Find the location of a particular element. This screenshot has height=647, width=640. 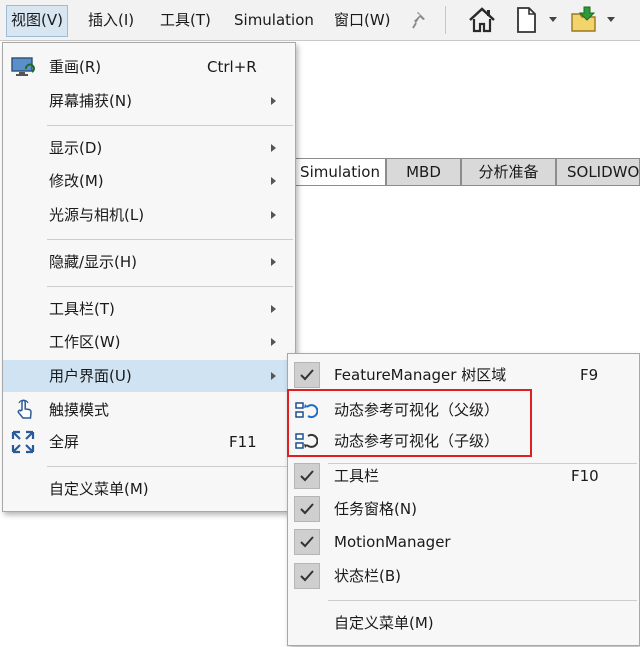

menu-item-label: MotionManager is located at coordinates (392, 542).